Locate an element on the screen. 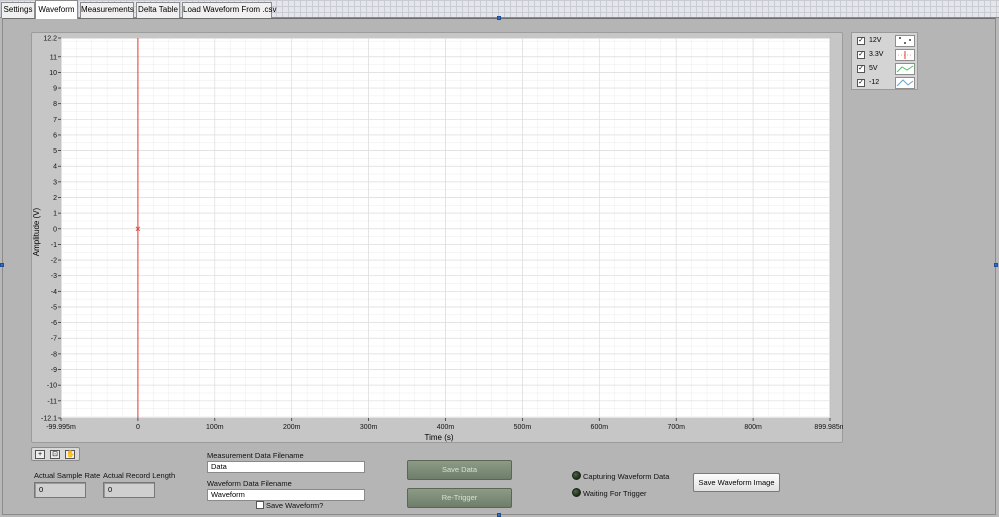 This screenshot has height=517, width=999. plot-legend: ✓ 12V ✓ 3.3V ✓ 5V ✓ -12 is located at coordinates (884, 61).